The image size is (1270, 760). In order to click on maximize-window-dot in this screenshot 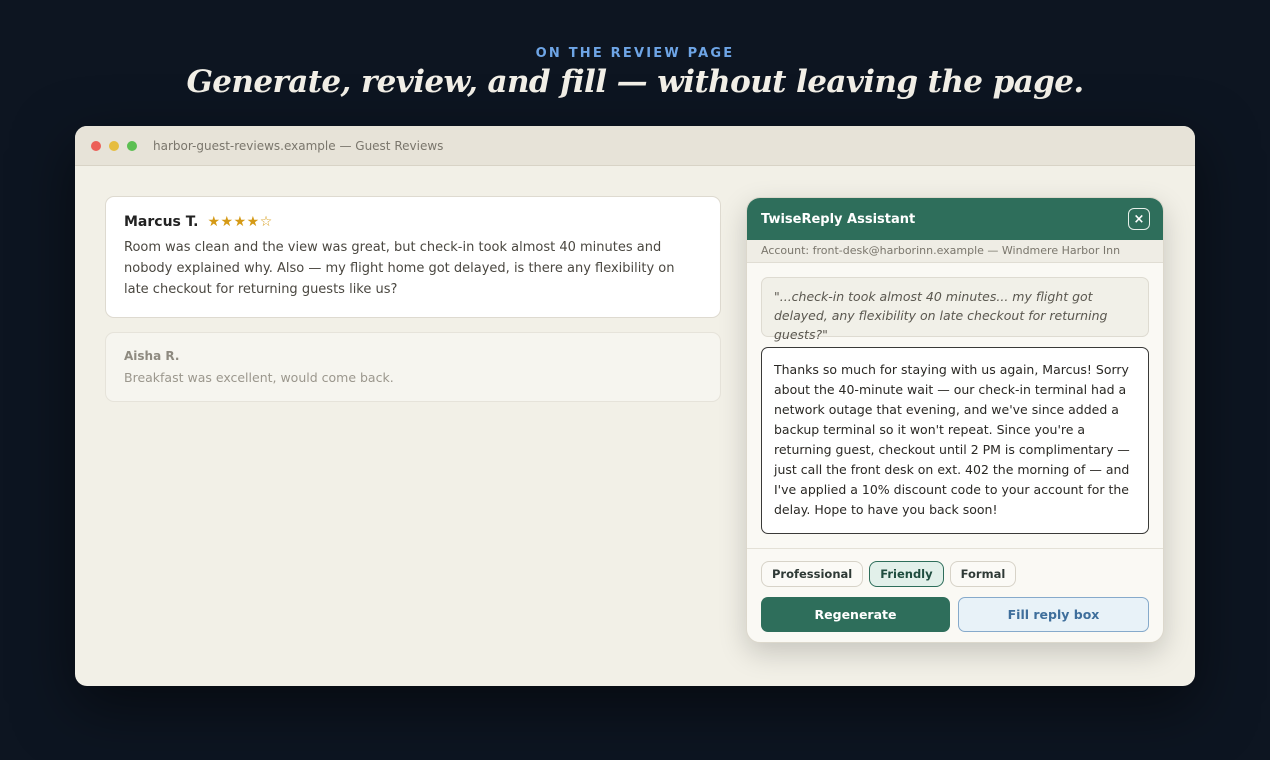, I will do `click(132, 145)`.